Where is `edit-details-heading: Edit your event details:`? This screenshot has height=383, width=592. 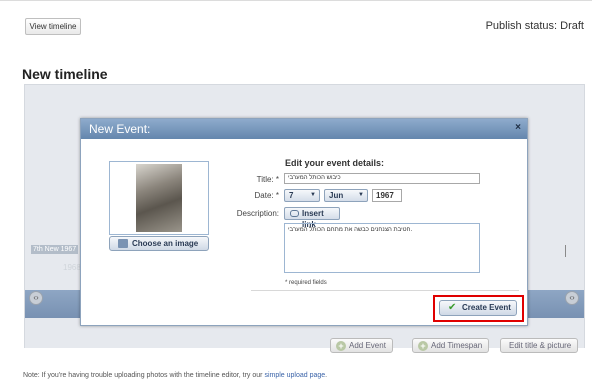 edit-details-heading: Edit your event details: is located at coordinates (335, 163).